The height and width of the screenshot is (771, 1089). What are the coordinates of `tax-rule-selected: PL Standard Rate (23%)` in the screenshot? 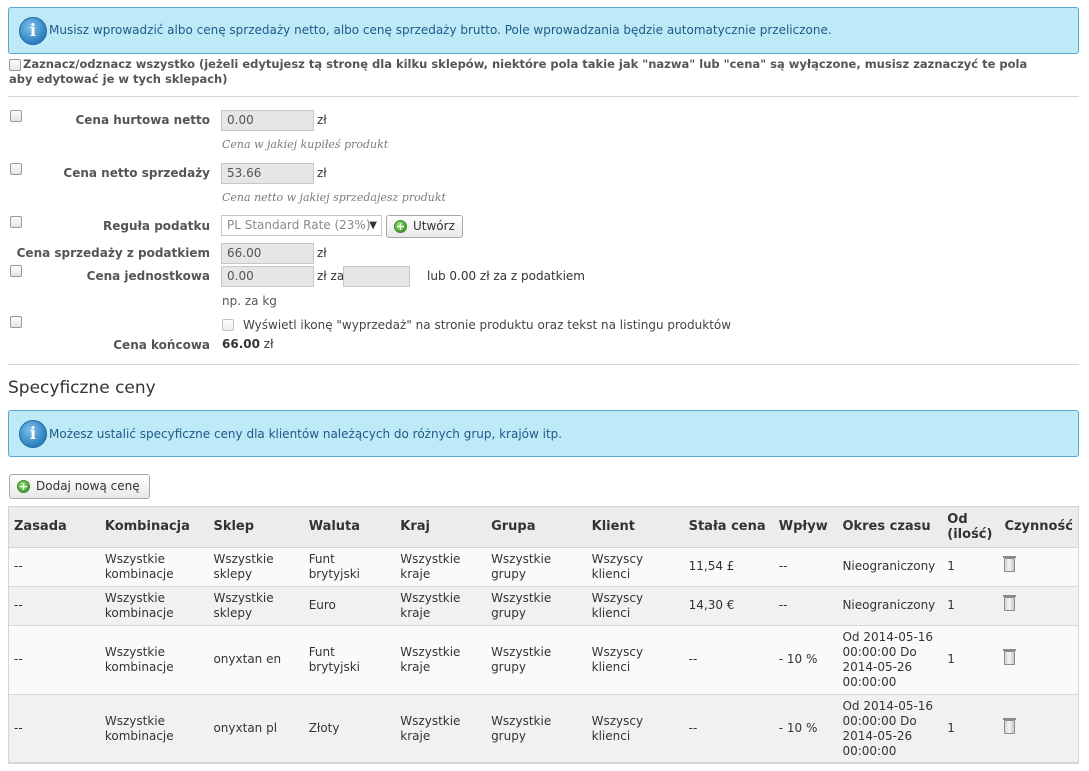 It's located at (299, 225).